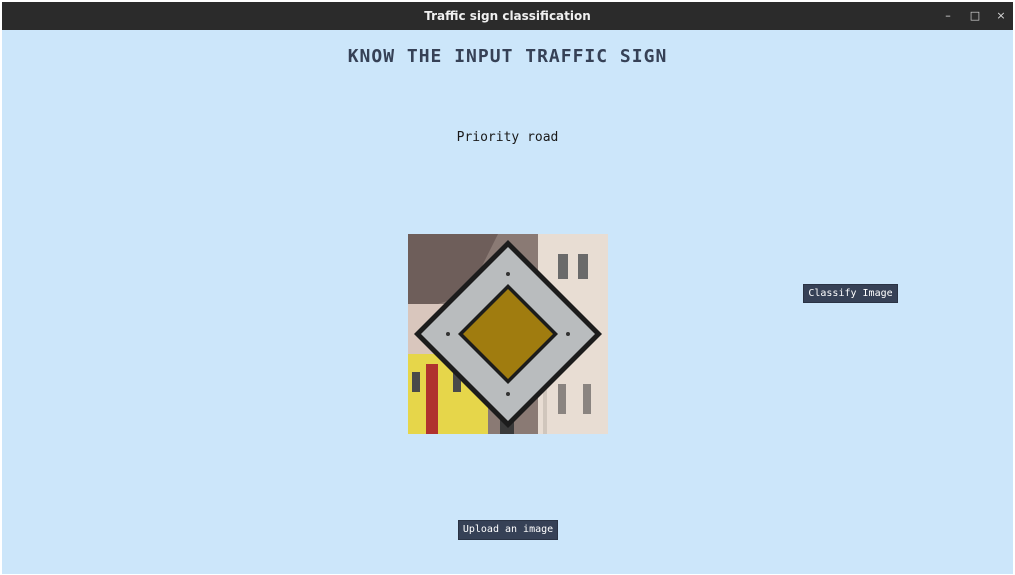 The width and height of the screenshot is (1015, 575). Describe the element at coordinates (507, 137) in the screenshot. I see `classification-result: Priority road` at that location.